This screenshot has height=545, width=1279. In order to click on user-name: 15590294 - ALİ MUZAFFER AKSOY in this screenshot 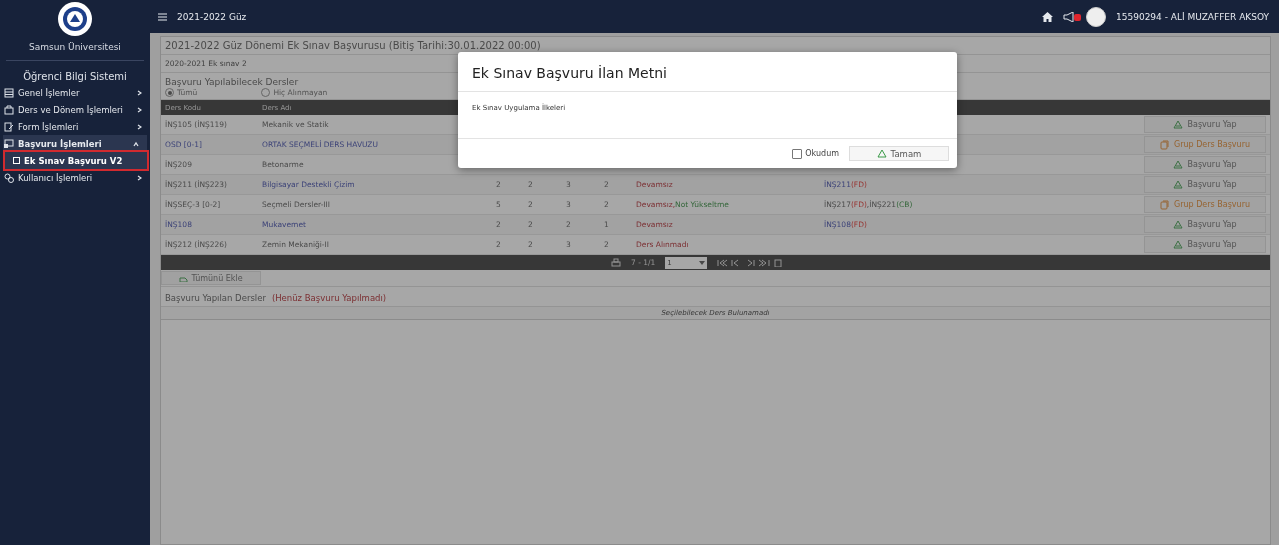, I will do `click(1192, 16)`.